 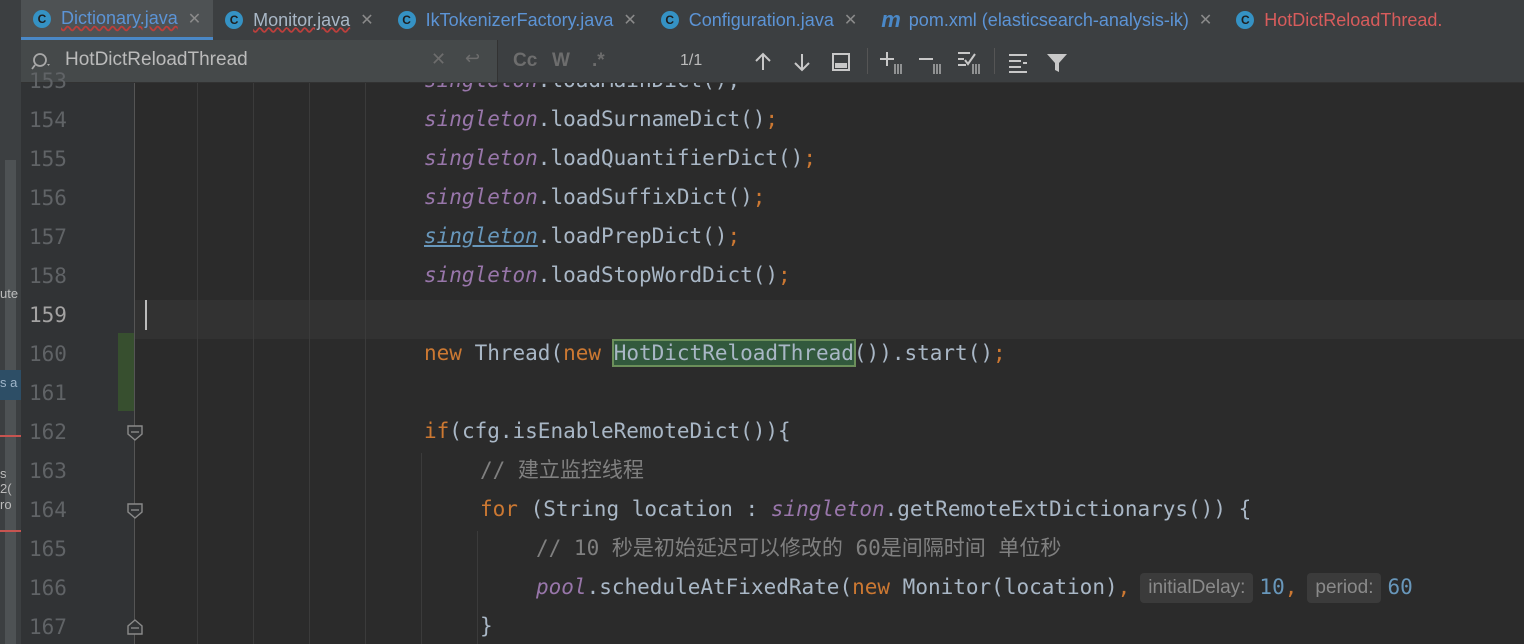 I want to click on vcs-added-lines-marker, so click(x=126, y=372).